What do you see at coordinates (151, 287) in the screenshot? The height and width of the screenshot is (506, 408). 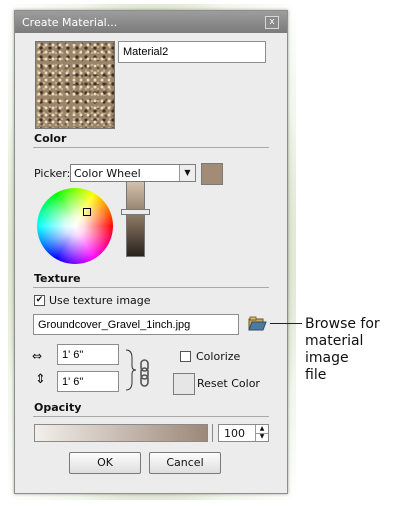 I see `texture-divider` at bounding box center [151, 287].